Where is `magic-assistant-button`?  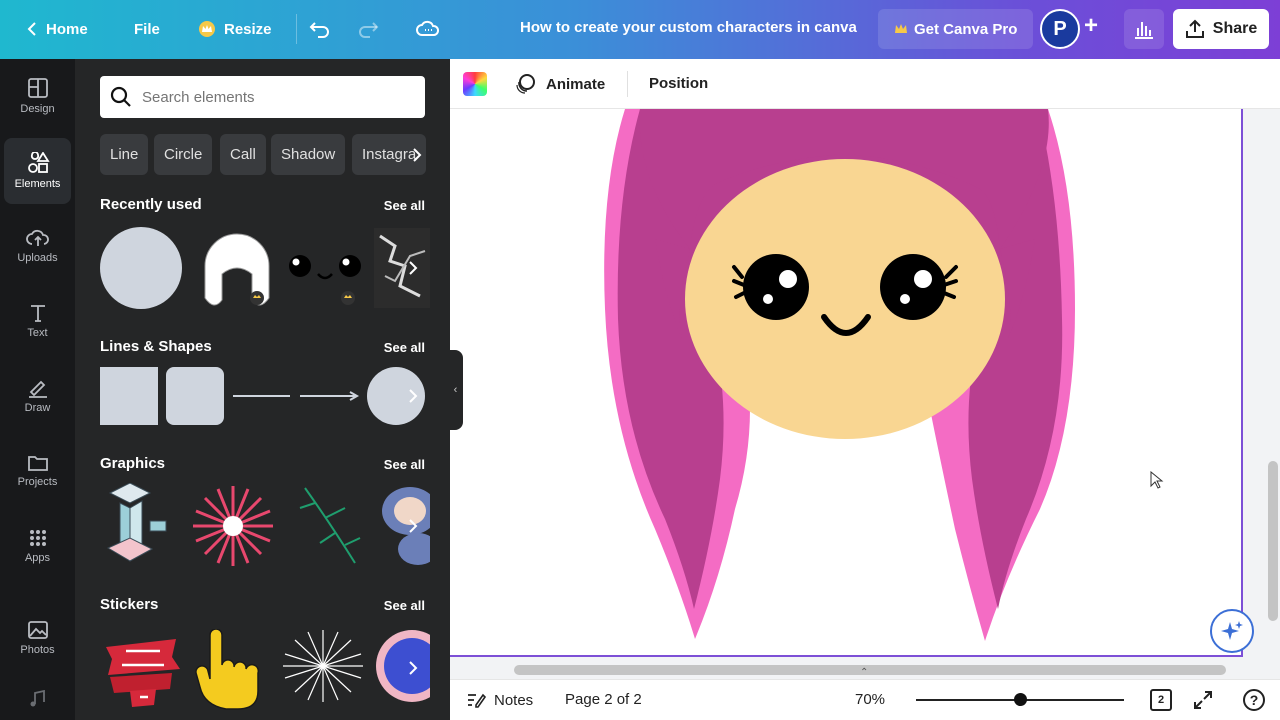
magic-assistant-button is located at coordinates (1232, 631).